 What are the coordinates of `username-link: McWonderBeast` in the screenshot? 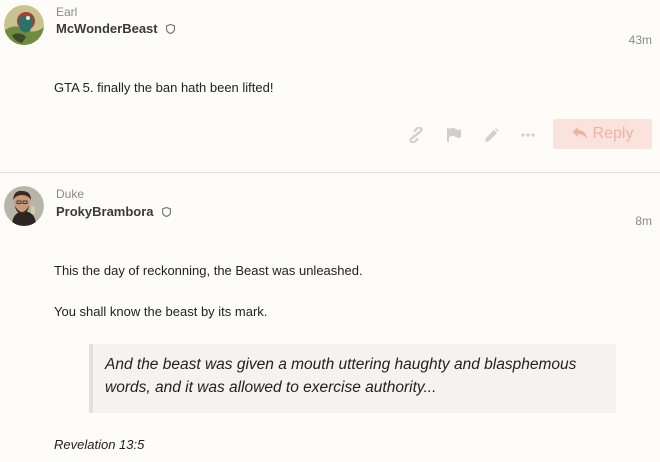 It's located at (116, 28).